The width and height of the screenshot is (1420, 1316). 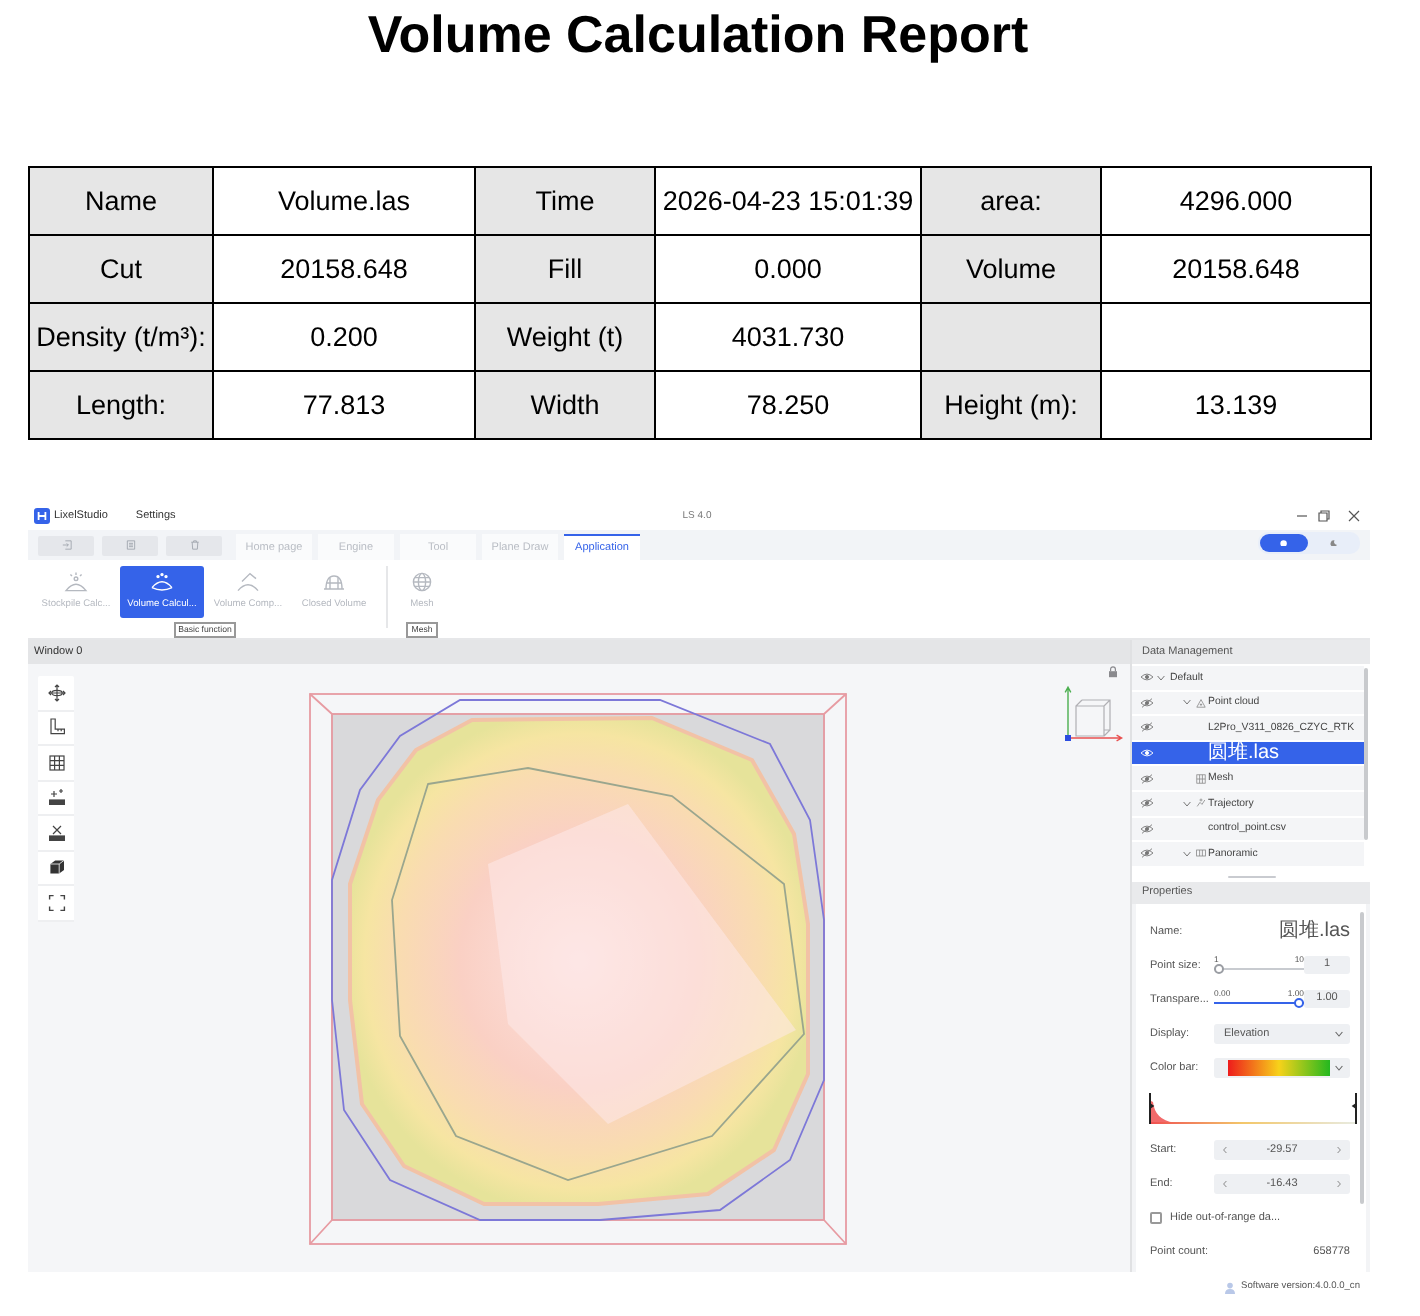 I want to click on field-label-cell: Cut, so click(x=121, y=269).